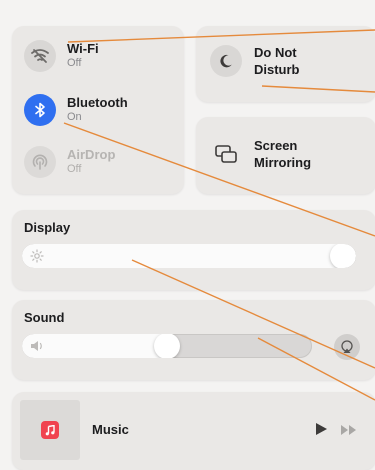 Image resolution: width=375 pixels, height=470 pixels. Describe the element at coordinates (226, 61) in the screenshot. I see `moon-icon` at that location.